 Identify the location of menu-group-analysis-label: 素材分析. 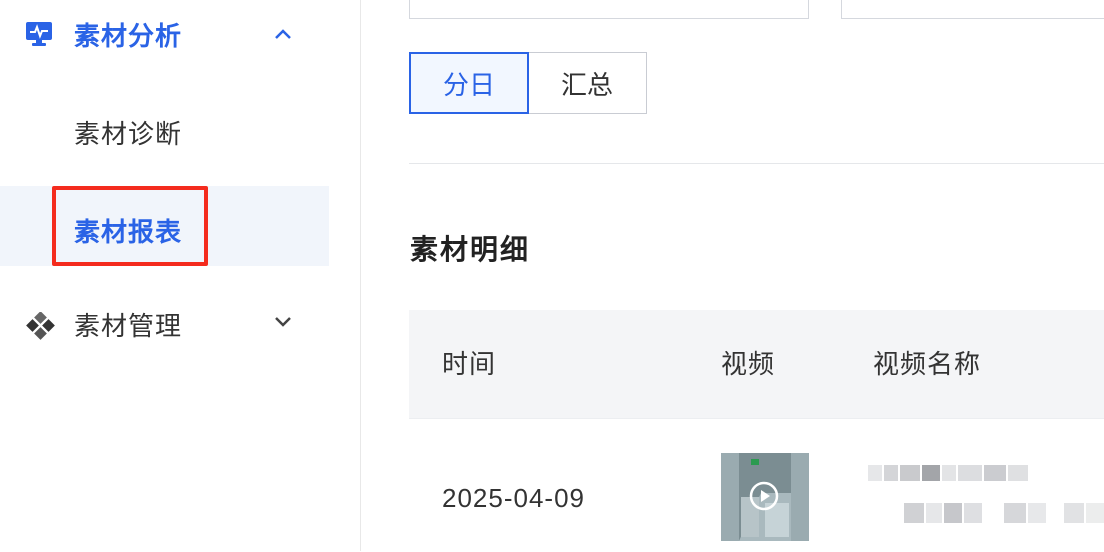
(128, 36).